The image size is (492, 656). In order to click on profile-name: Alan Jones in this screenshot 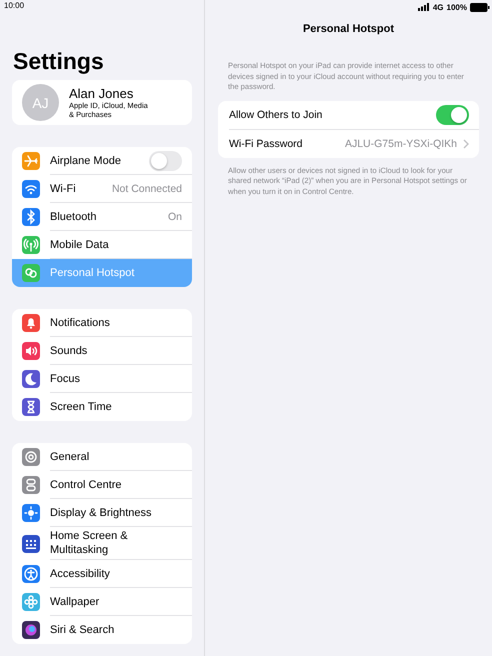, I will do `click(101, 93)`.